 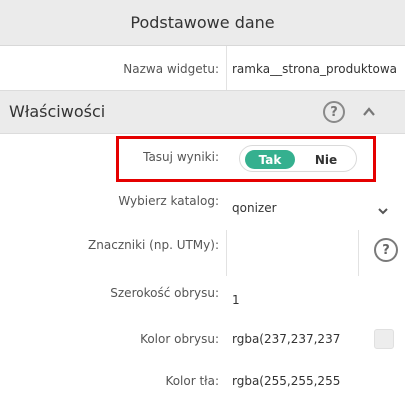 I want to click on catalog-row: Wybierz katalog: qonizer, so click(x=202, y=207).